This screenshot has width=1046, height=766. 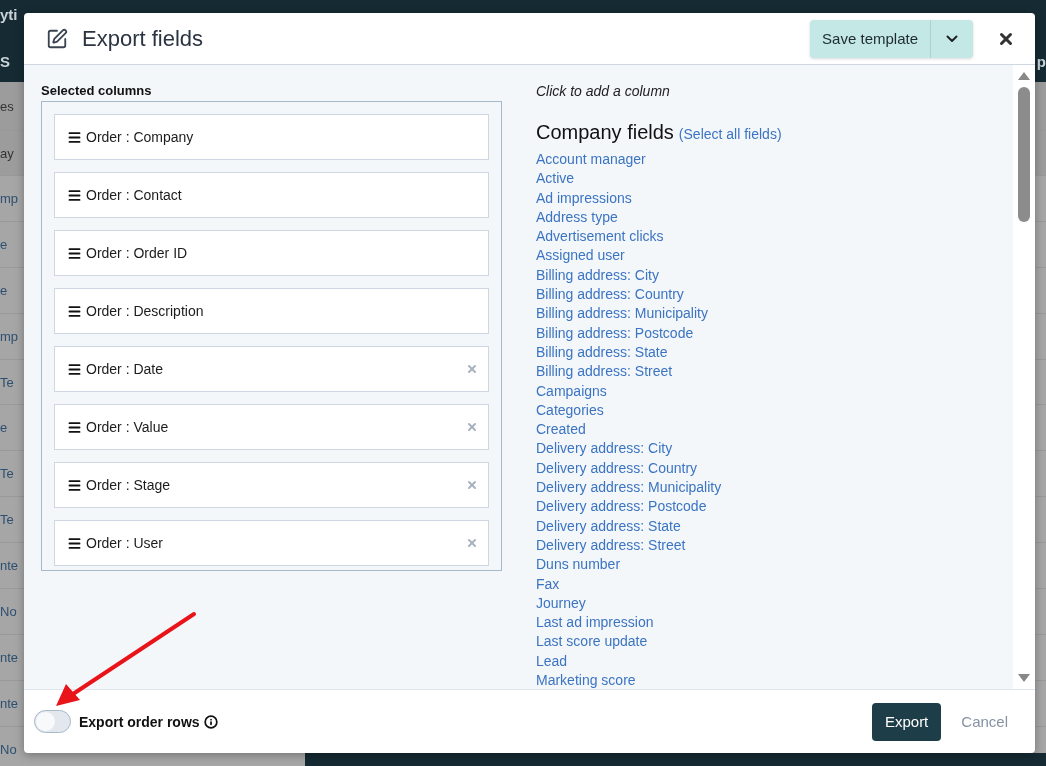 What do you see at coordinates (952, 38) in the screenshot?
I see `chevron-down-icon` at bounding box center [952, 38].